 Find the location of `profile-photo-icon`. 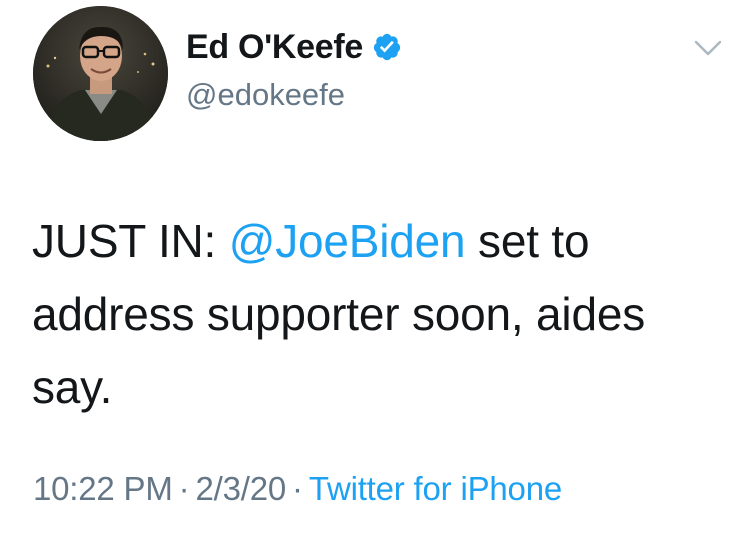

profile-photo-icon is located at coordinates (100, 73).